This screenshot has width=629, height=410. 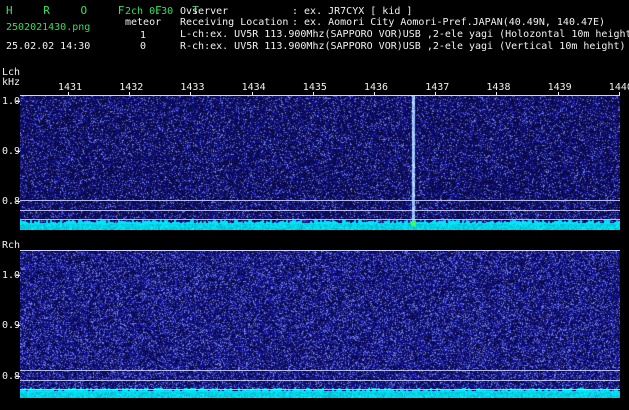 I want to click on count-l: 1, so click(x=143, y=35).